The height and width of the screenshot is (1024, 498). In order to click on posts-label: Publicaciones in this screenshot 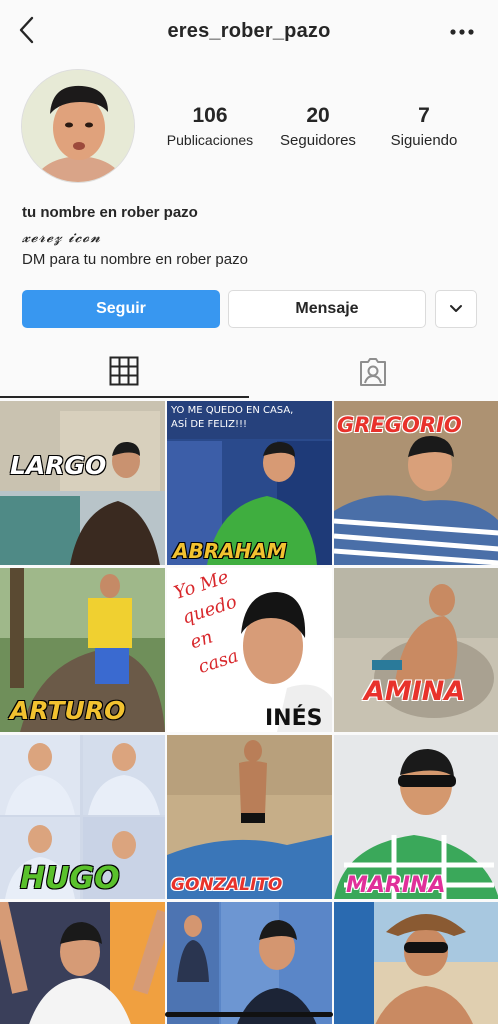, I will do `click(210, 140)`.